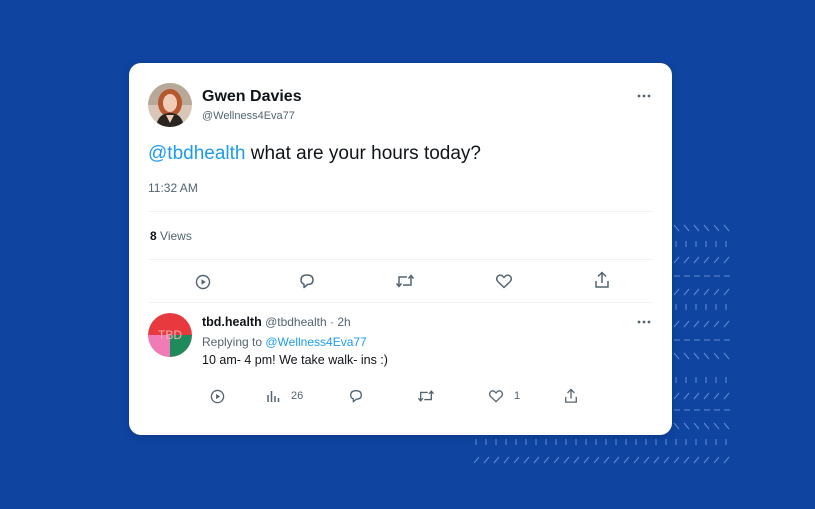  Describe the element at coordinates (273, 396) in the screenshot. I see `analytics-icon` at that location.